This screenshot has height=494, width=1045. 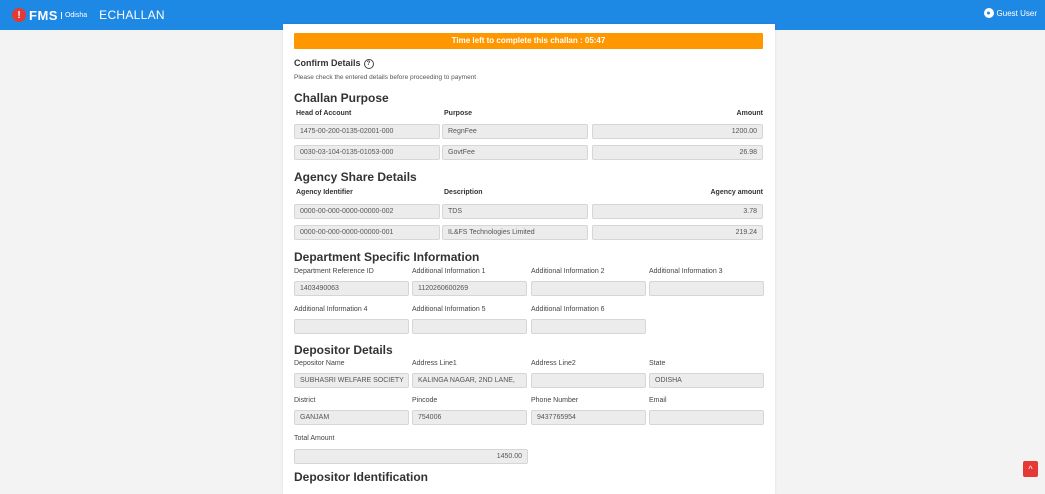 What do you see at coordinates (515, 131) in the screenshot?
I see `purpose-field: RegnFee` at bounding box center [515, 131].